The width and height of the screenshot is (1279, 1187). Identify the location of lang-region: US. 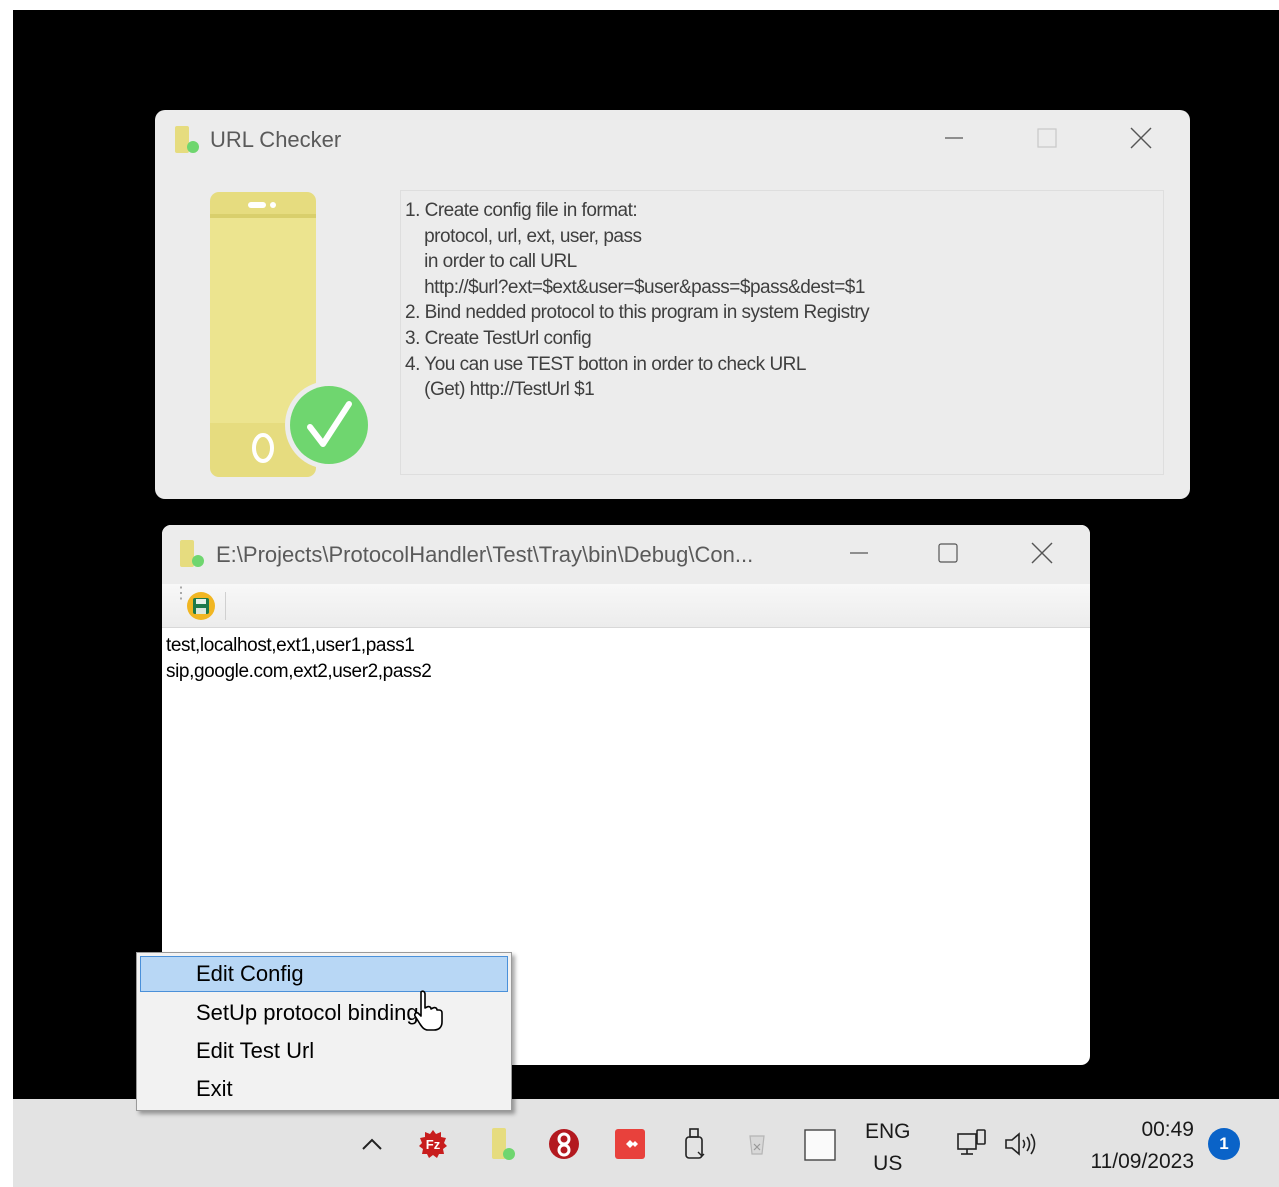
(888, 1163).